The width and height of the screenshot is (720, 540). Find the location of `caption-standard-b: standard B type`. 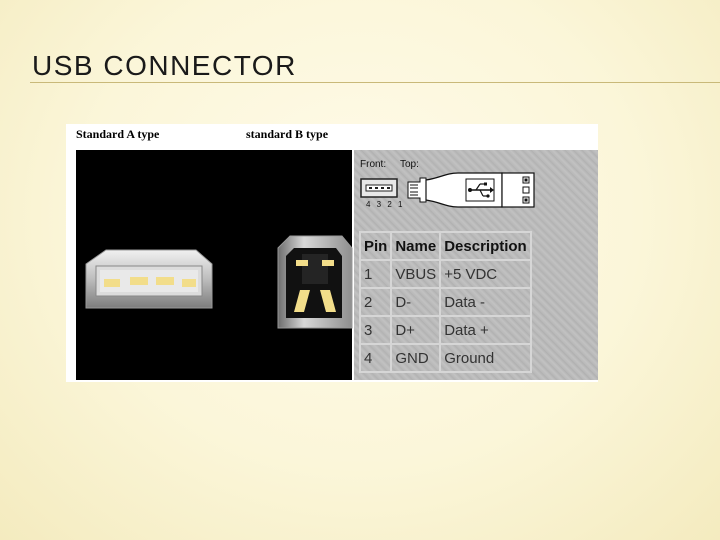

caption-standard-b: standard B type is located at coordinates (287, 134).